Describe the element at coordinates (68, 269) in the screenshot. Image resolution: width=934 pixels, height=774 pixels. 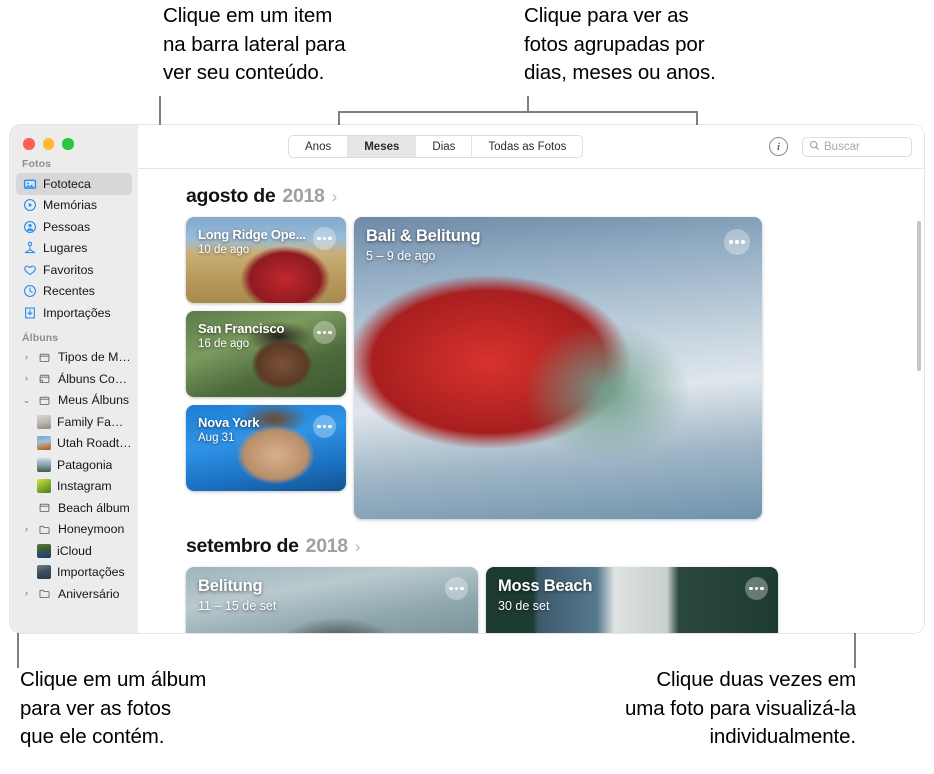
I see `sidebar-item-label: Favoritos` at that location.